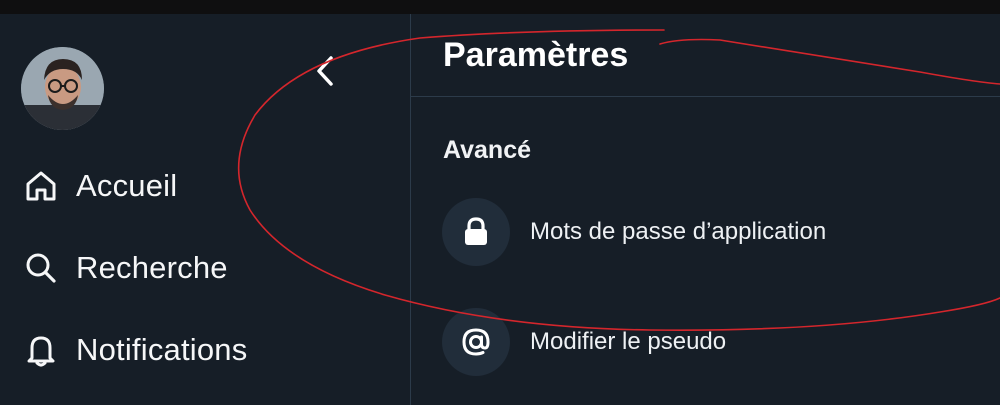 Image resolution: width=1000 pixels, height=405 pixels. Describe the element at coordinates (162, 349) in the screenshot. I see `sidebar-item-label: Notifications` at that location.